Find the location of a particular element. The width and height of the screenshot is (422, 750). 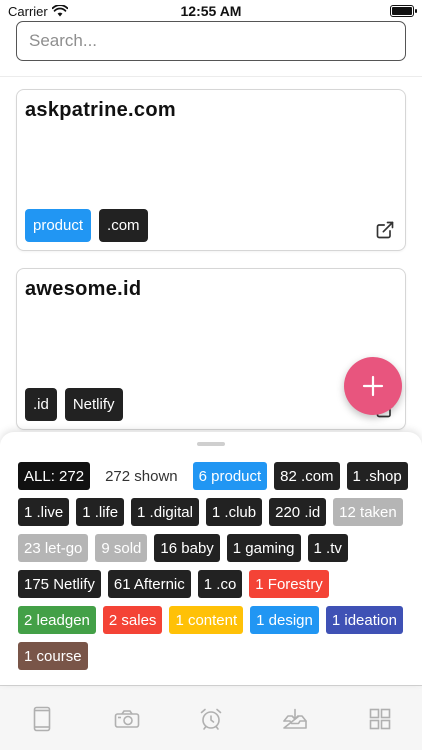

filter-chip: 6 product is located at coordinates (230, 476).